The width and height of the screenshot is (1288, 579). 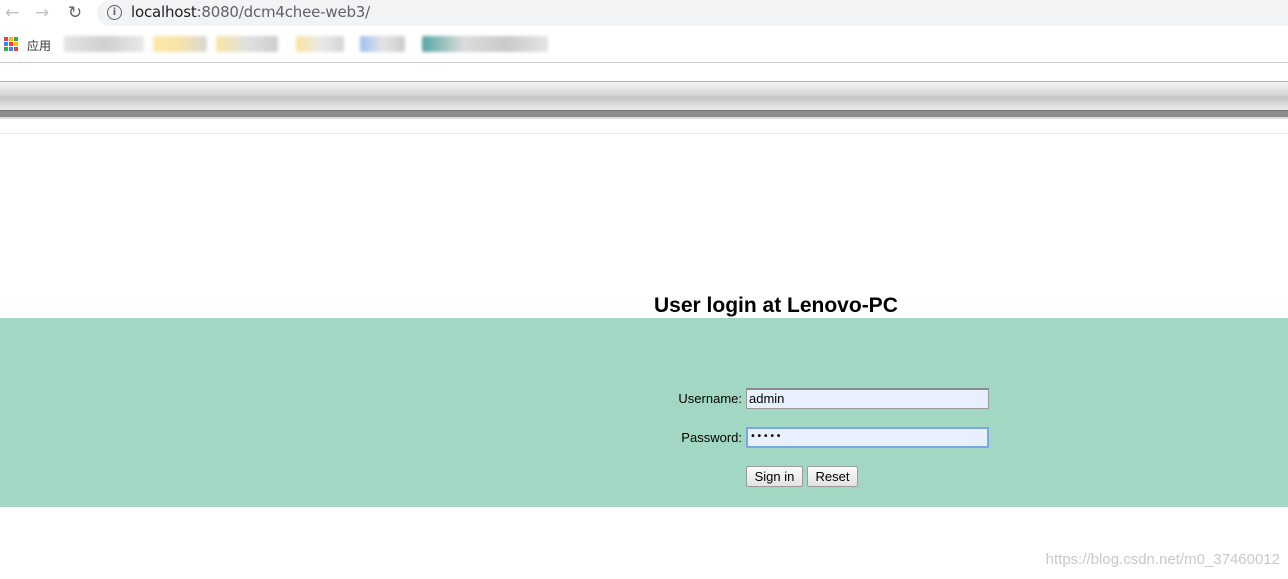 I want to click on password-label: Password:, so click(x=711, y=437).